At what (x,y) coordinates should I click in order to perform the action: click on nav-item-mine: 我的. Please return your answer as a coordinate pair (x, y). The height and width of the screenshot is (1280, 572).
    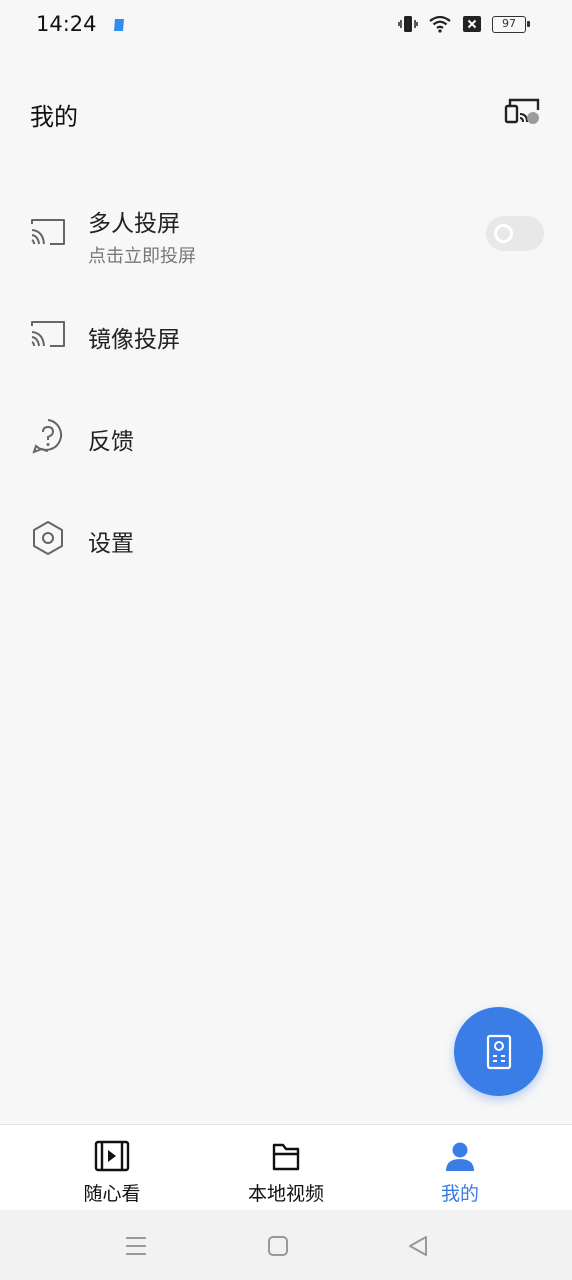
    Looking at the image, I should click on (460, 1168).